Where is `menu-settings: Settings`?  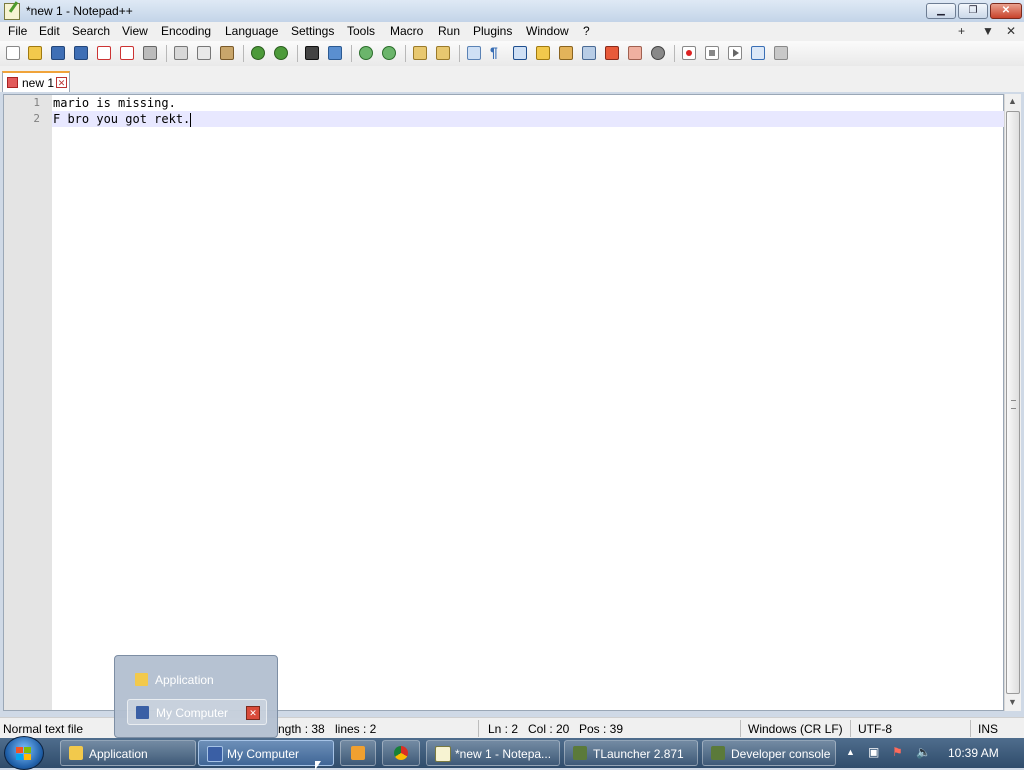 menu-settings: Settings is located at coordinates (312, 31).